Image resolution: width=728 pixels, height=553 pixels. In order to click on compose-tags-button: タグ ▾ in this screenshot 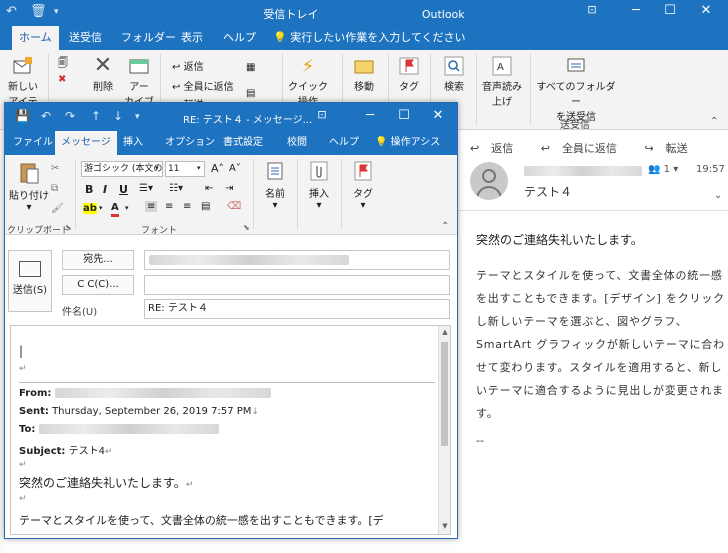, I will do `click(363, 186)`.